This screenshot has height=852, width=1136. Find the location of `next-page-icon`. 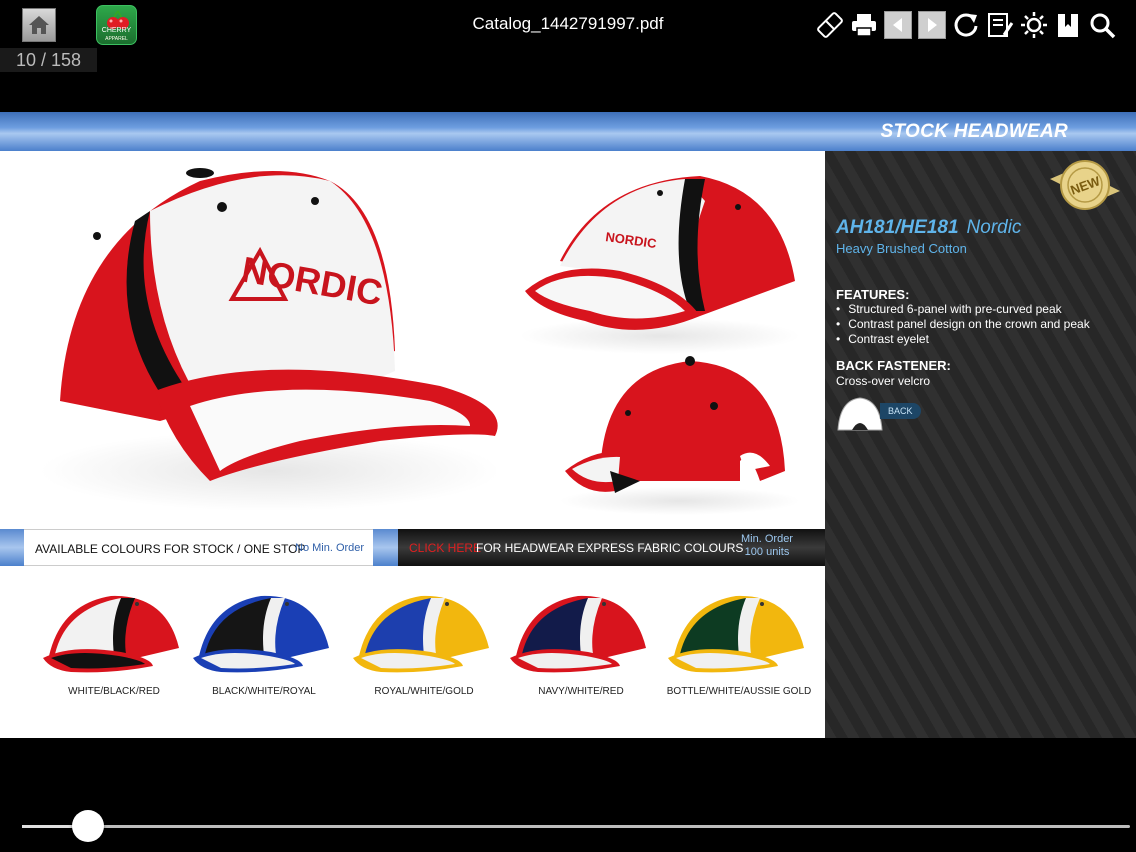

next-page-icon is located at coordinates (932, 25).